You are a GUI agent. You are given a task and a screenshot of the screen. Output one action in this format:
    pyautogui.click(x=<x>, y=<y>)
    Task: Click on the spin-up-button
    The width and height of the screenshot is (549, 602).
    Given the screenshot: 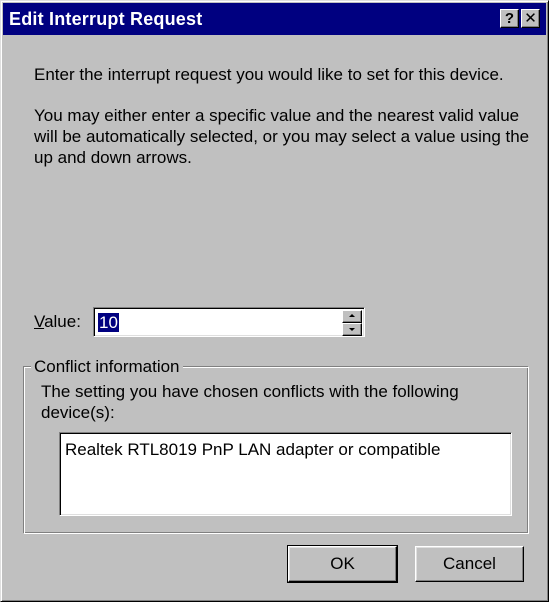 What is the action you would take?
    pyautogui.click(x=352, y=316)
    